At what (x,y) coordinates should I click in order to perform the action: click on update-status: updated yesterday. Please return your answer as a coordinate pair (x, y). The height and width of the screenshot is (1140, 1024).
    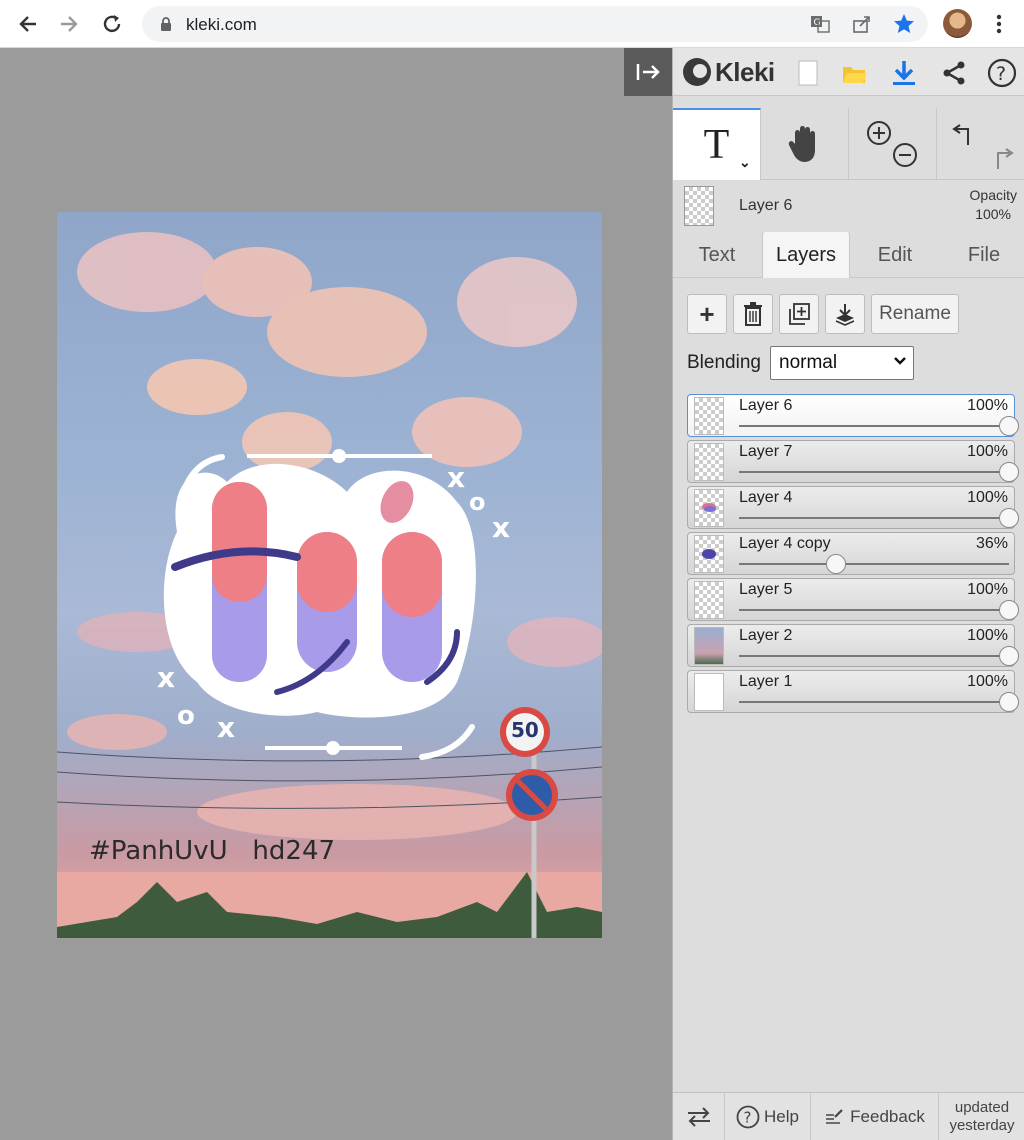
    Looking at the image, I should click on (981, 1116).